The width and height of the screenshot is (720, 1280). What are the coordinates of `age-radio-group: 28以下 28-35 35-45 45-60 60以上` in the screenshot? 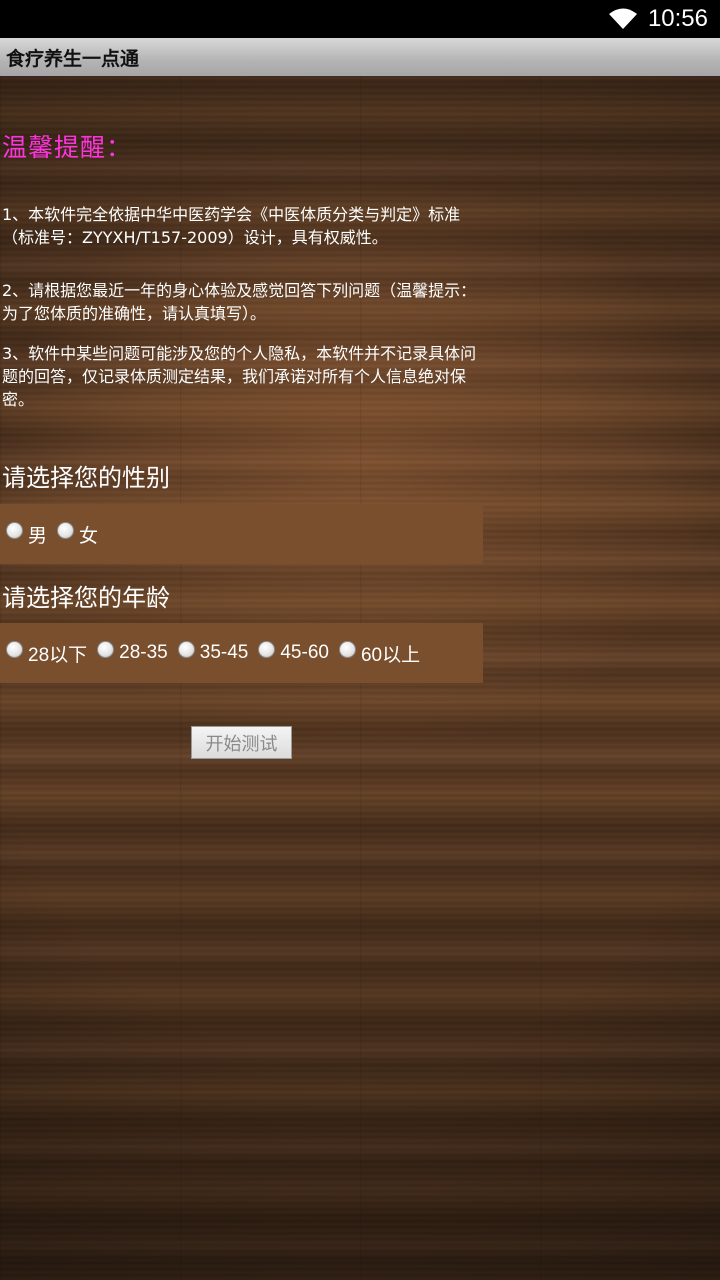 It's located at (241, 653).